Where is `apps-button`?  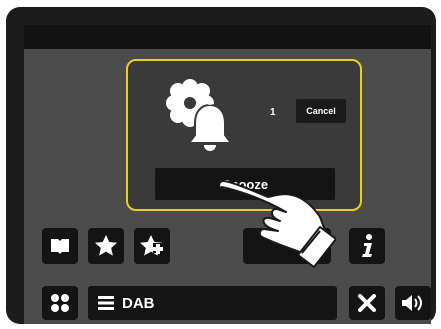 apps-button is located at coordinates (60, 303).